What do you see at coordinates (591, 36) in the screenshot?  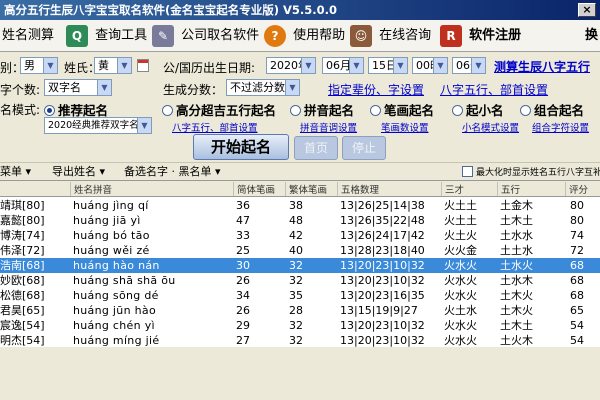 I see `toolbar-switch: 换` at bounding box center [591, 36].